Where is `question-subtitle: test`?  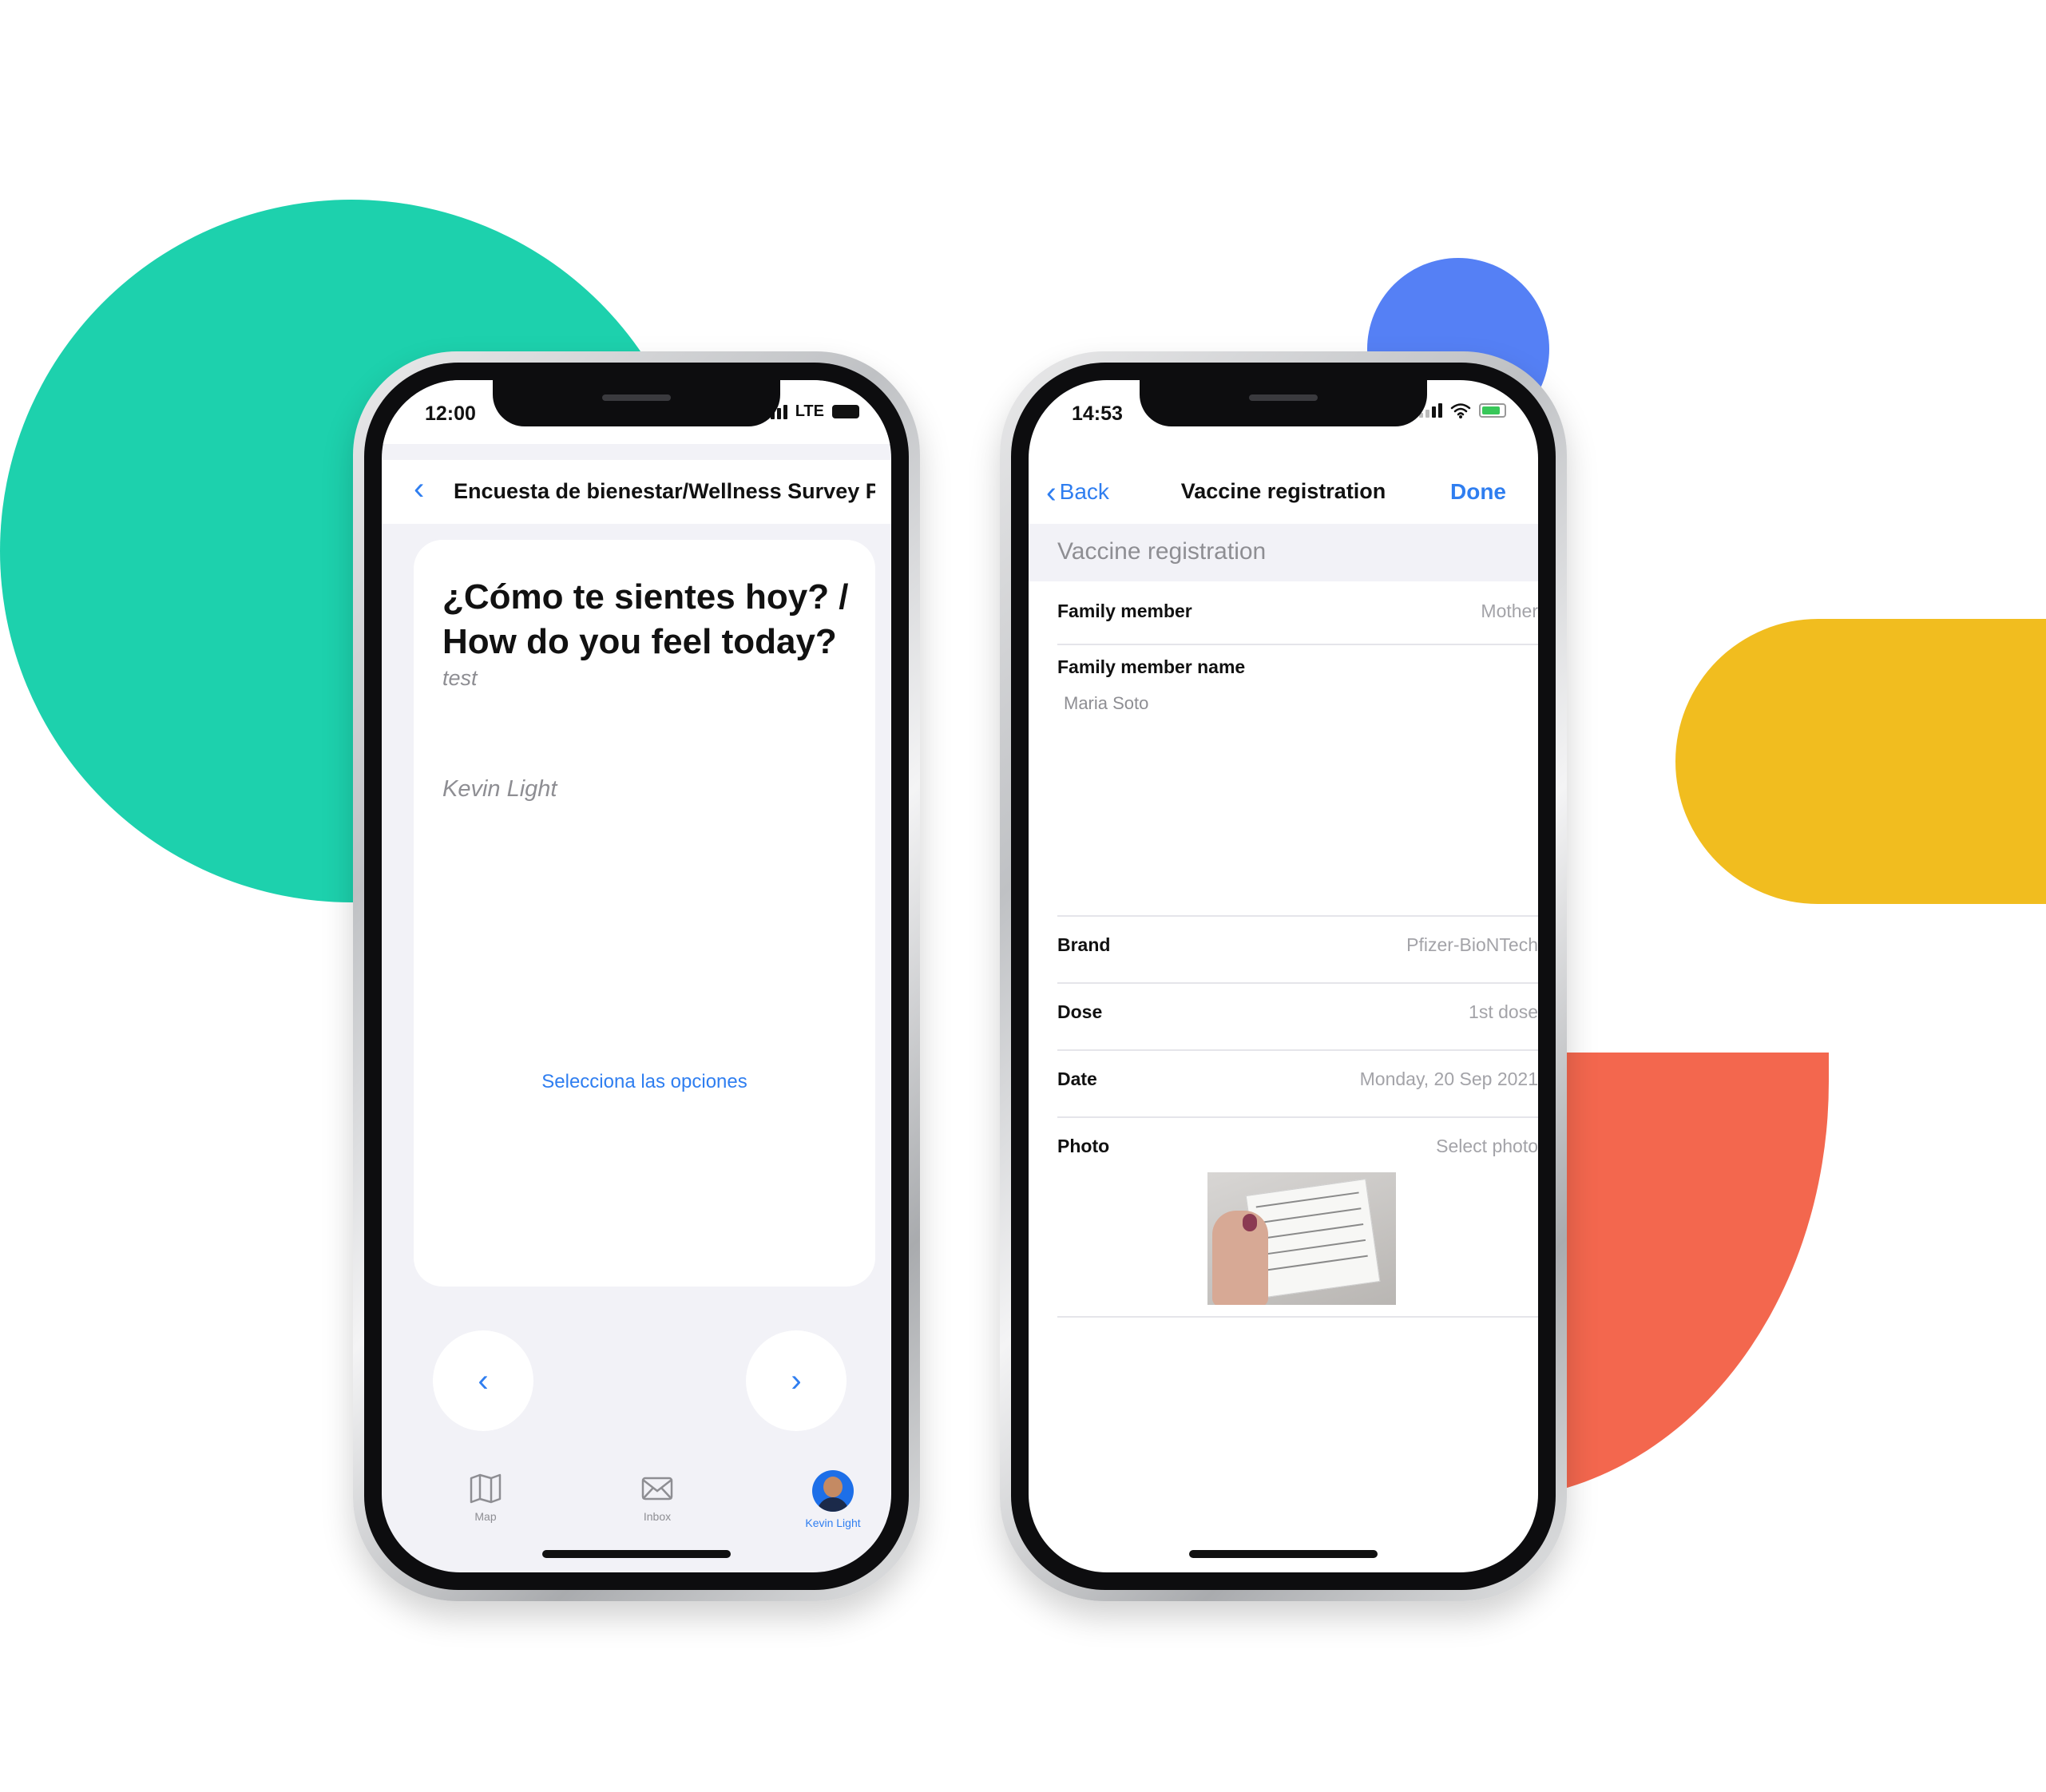 question-subtitle: test is located at coordinates (460, 678).